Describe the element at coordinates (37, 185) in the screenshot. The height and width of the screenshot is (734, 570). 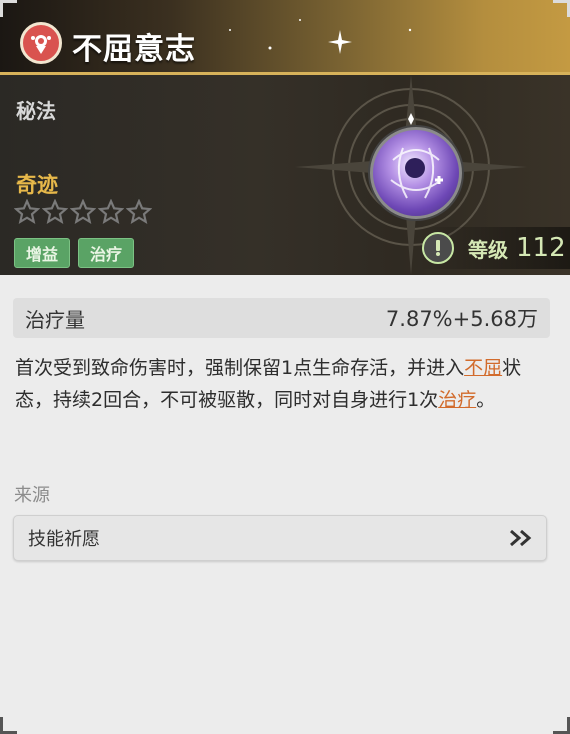
I see `skill-rarity: 奇迹` at that location.